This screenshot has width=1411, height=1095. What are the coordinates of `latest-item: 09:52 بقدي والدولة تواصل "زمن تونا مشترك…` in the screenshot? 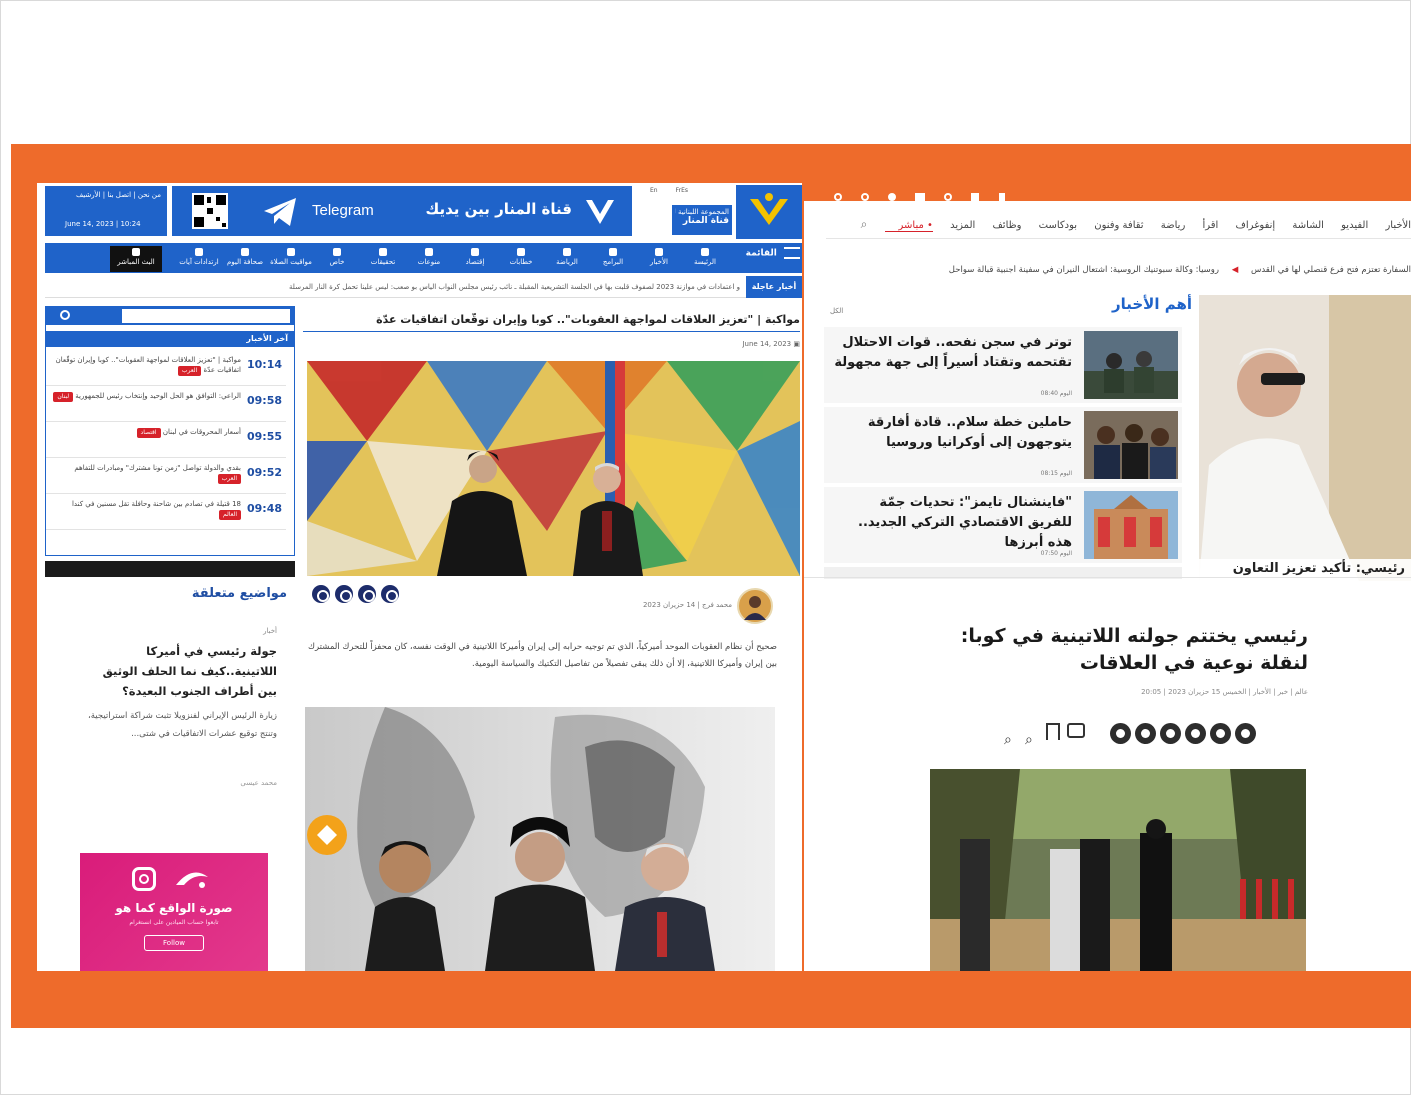 It's located at (166, 476).